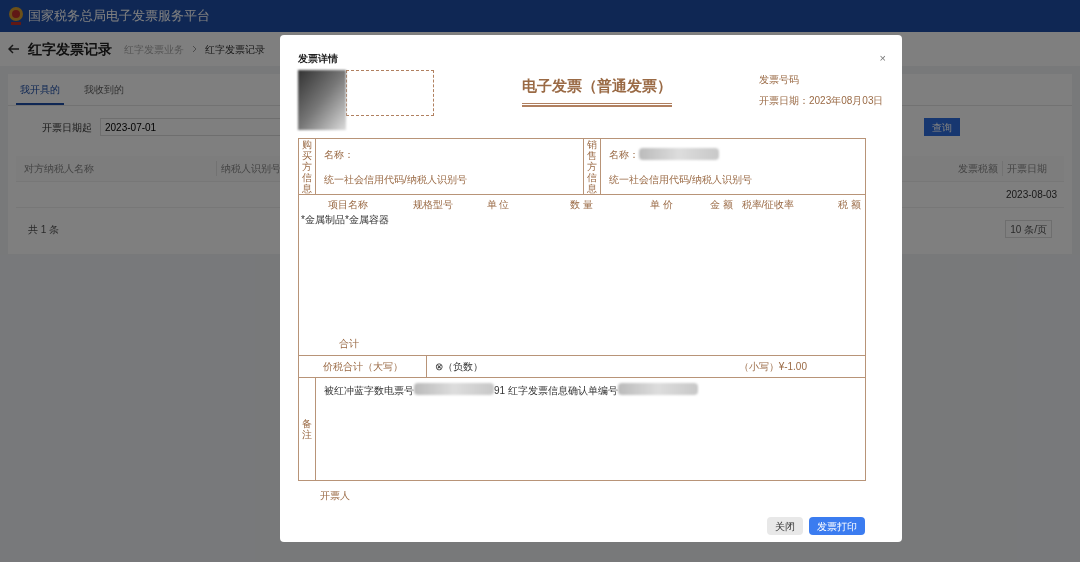 The image size is (1080, 562). Describe the element at coordinates (821, 101) in the screenshot. I see `invoice-date: 开票日期：2023年08月03日` at that location.